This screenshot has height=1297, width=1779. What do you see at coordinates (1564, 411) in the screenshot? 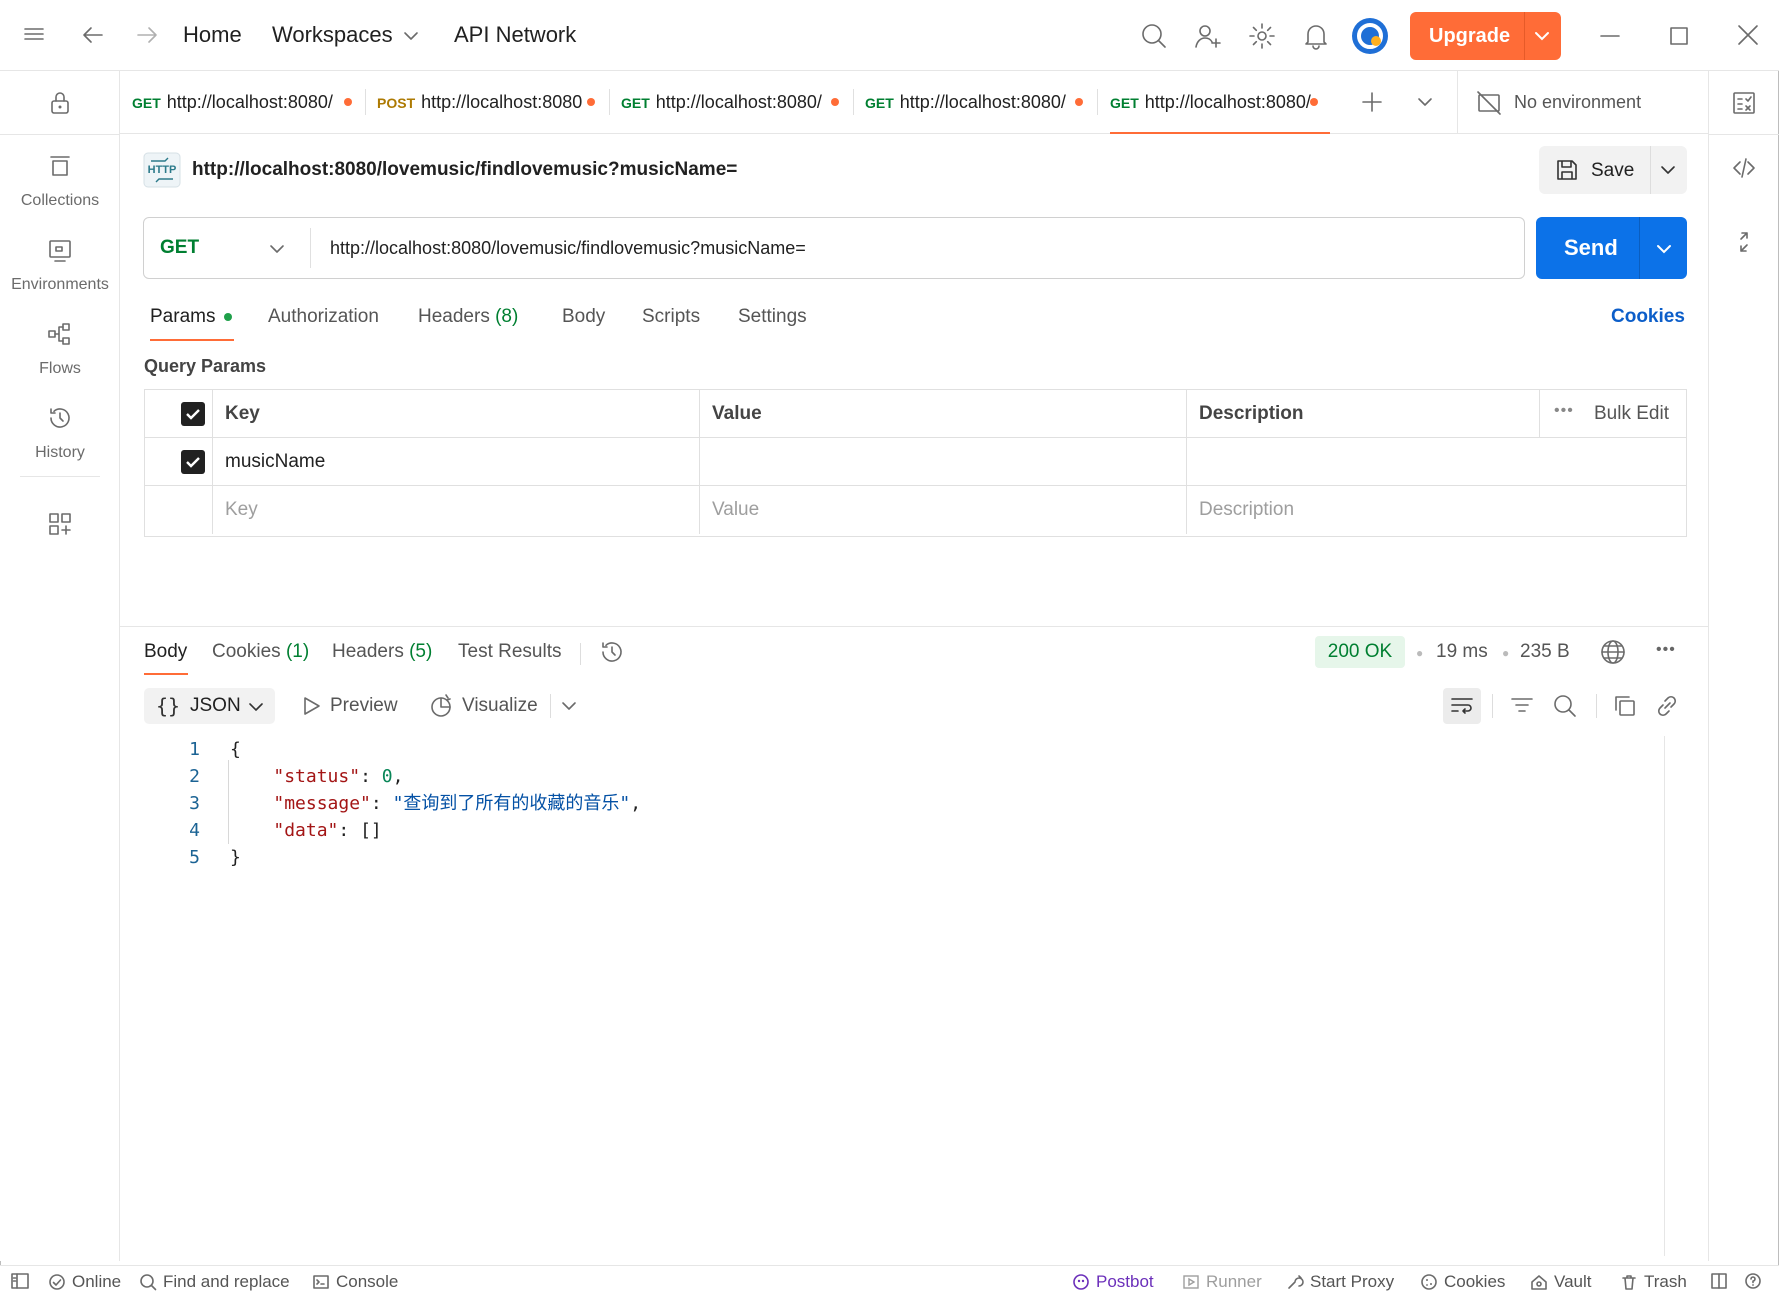
I see `more-options-icon: •••` at bounding box center [1564, 411].